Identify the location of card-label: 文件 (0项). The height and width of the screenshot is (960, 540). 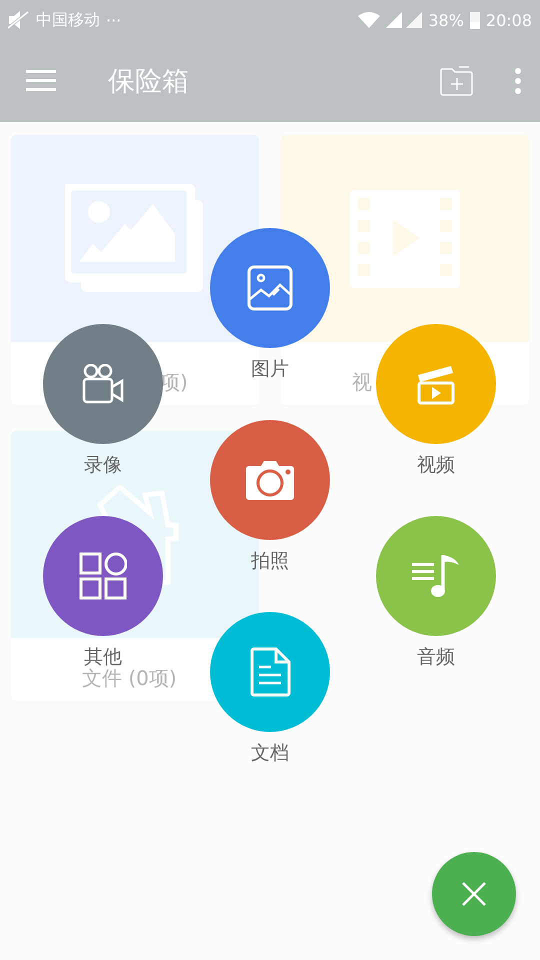
(129, 679).